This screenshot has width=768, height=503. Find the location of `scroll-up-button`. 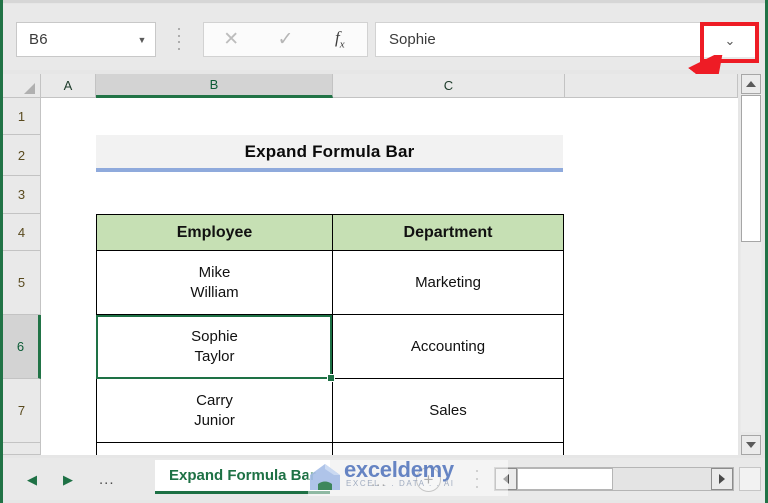

scroll-up-button is located at coordinates (751, 84).